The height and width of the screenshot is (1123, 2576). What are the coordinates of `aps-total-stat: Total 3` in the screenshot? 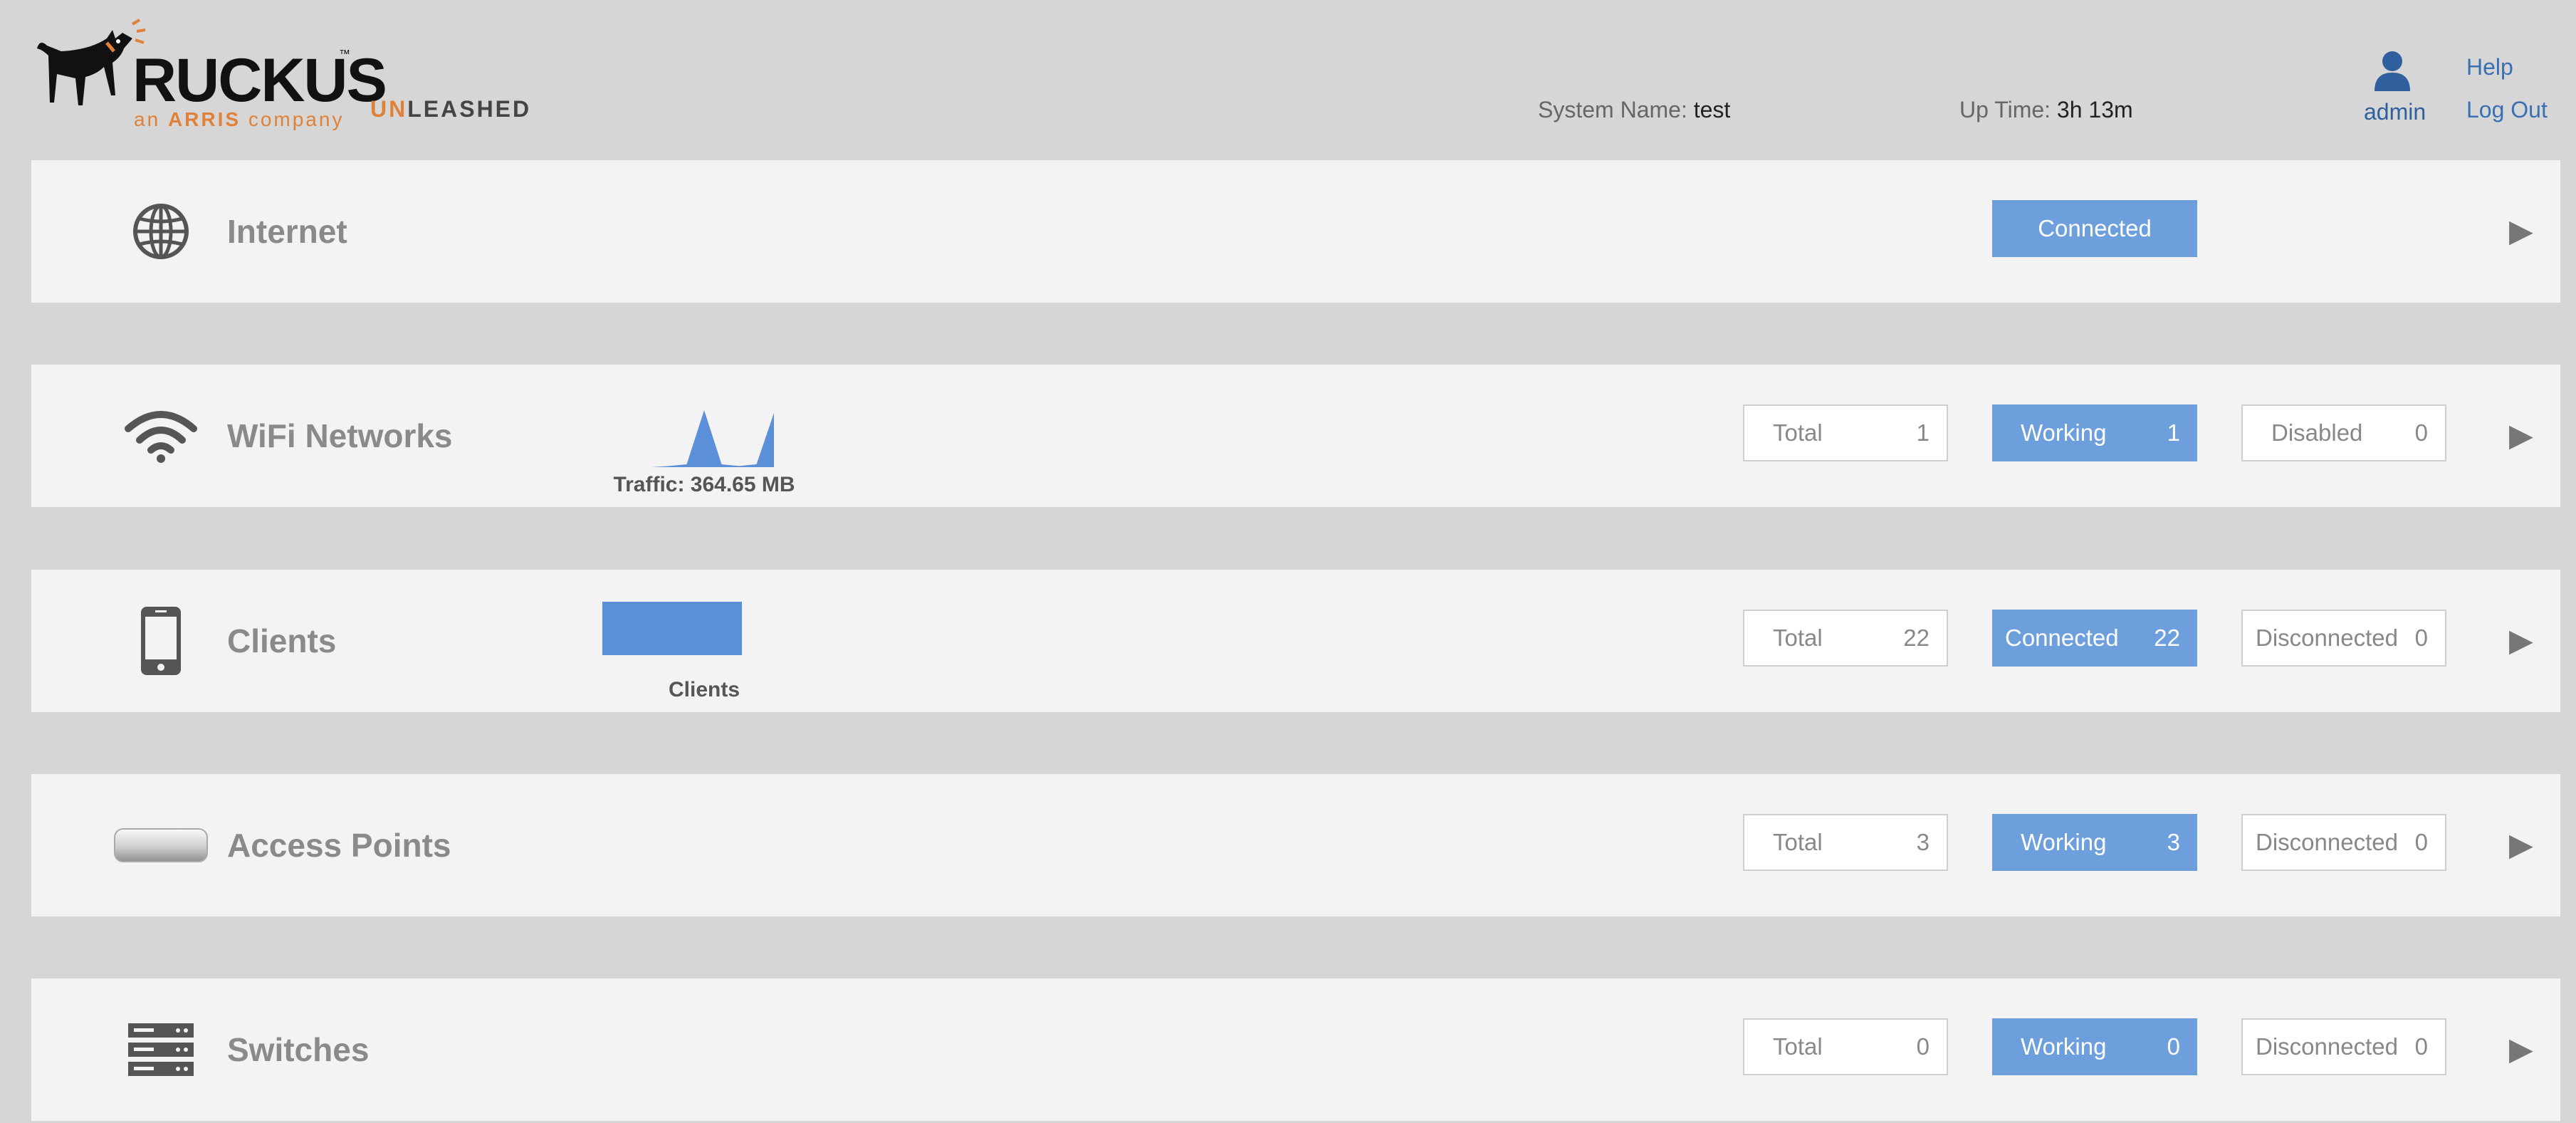 It's located at (1845, 842).